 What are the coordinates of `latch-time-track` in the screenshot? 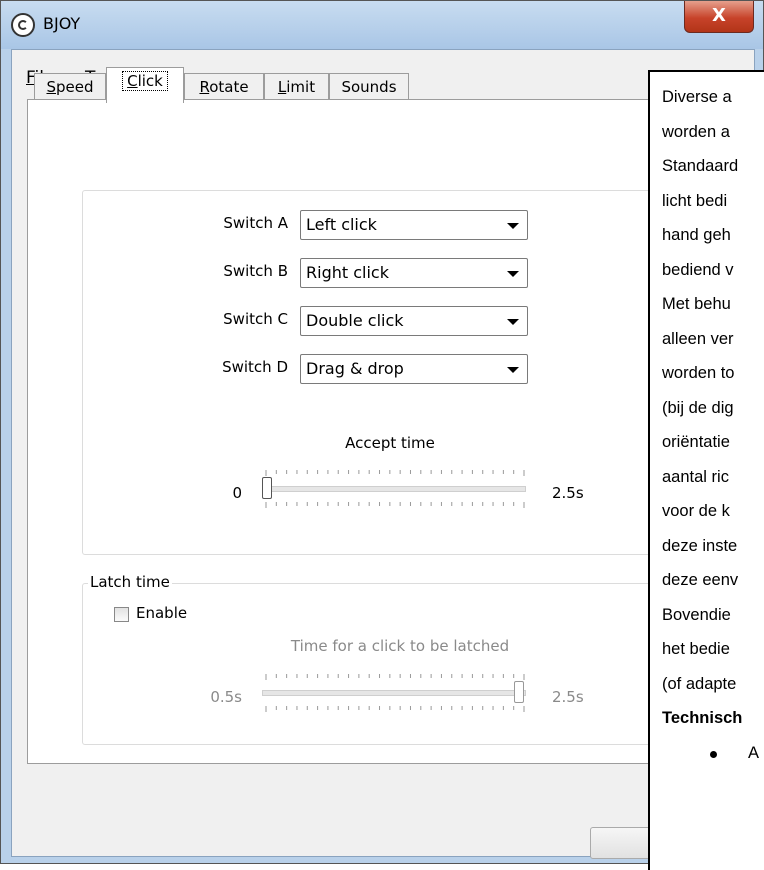 It's located at (394, 693).